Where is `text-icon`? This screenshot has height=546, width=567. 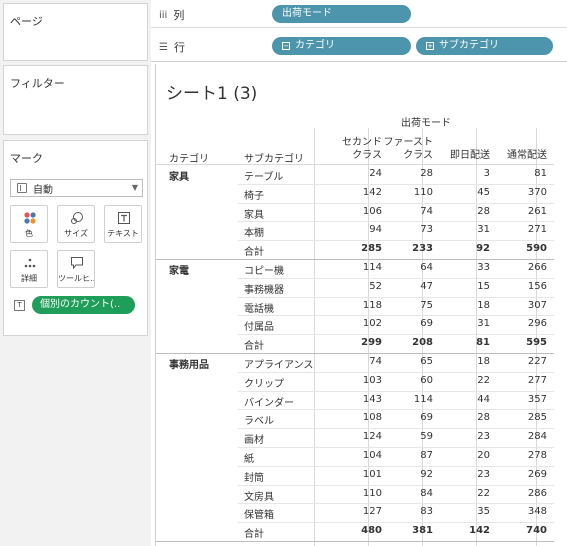
text-icon is located at coordinates (124, 218).